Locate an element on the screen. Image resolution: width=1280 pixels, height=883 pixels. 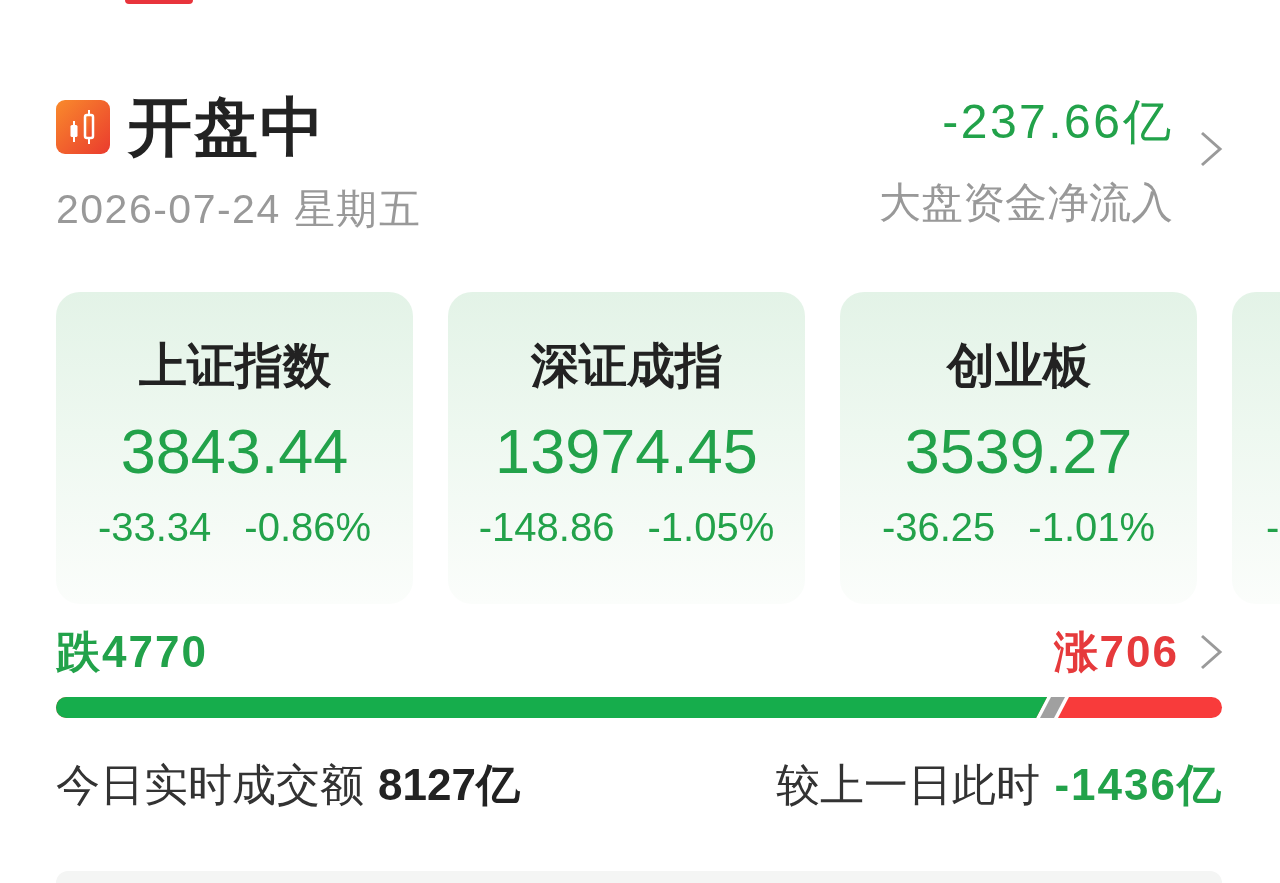
index-card: 创业板 3539.27 -36.25 -1.01% is located at coordinates (1018, 448).